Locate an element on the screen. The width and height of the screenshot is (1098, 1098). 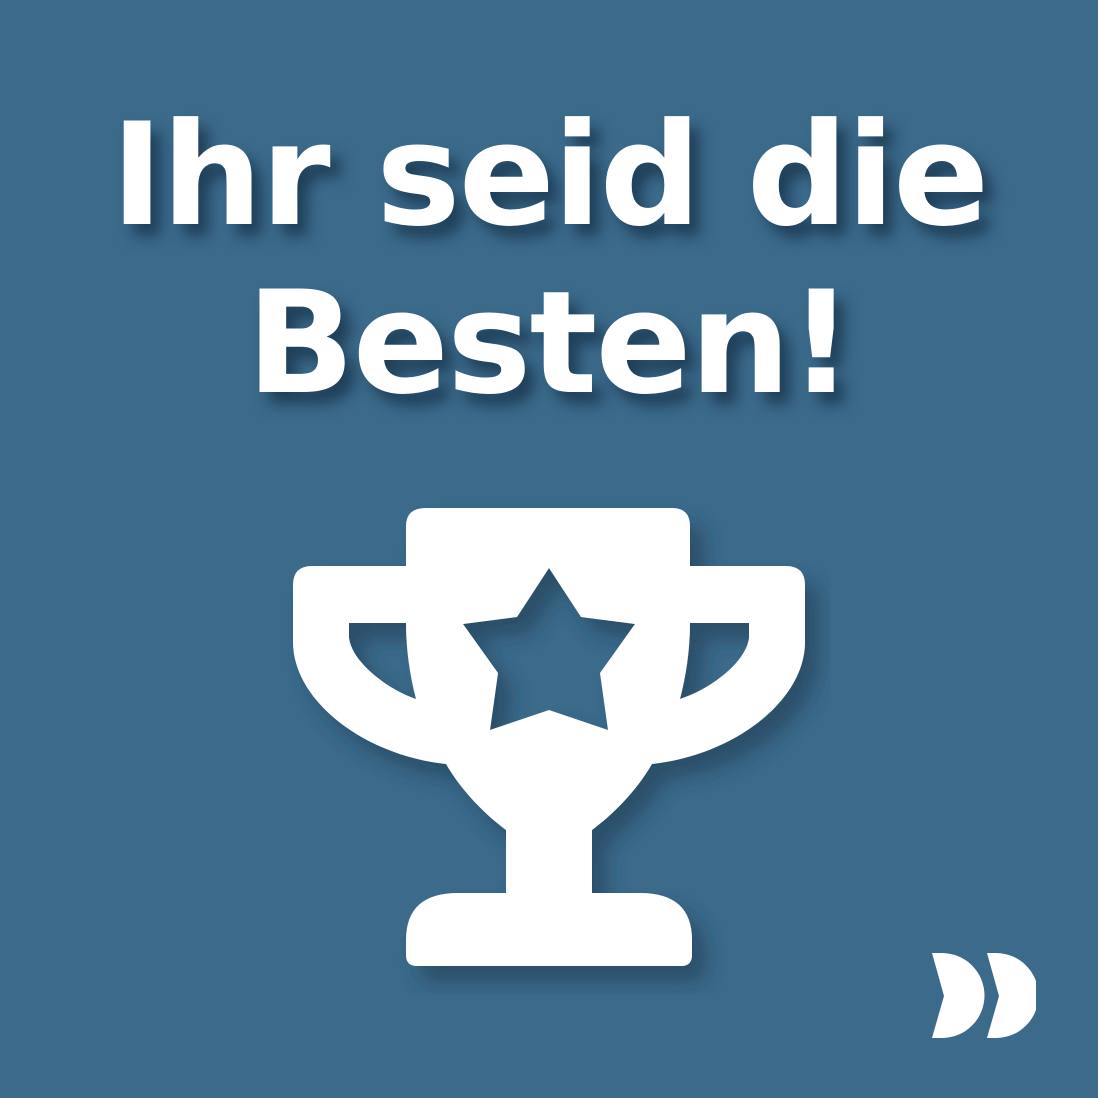
headline-line-1: Ihr seid die is located at coordinates (550, 175).